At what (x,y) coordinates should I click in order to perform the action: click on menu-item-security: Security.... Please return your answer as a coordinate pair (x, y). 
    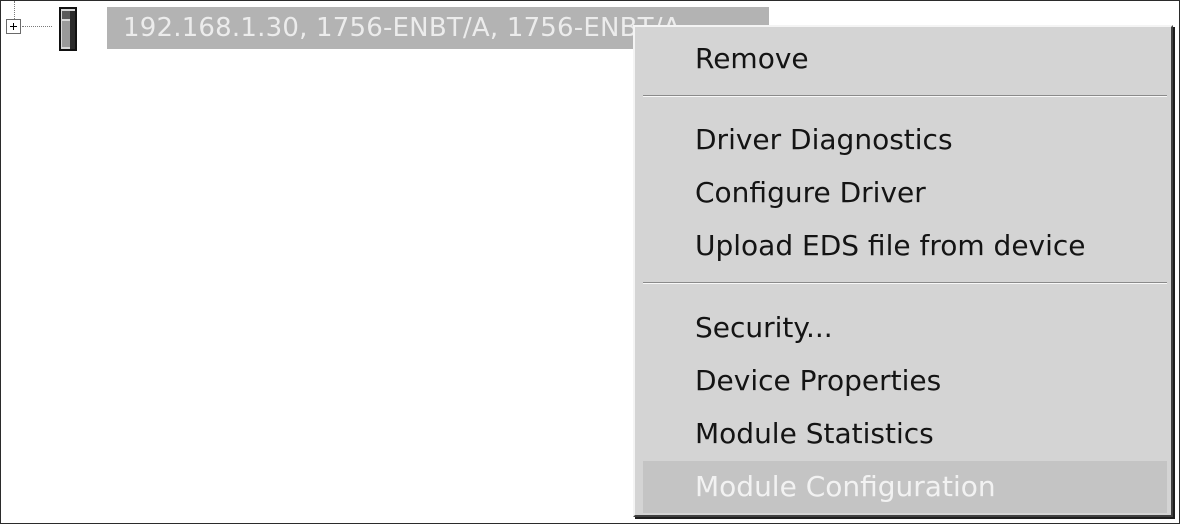
    Looking at the image, I should click on (905, 328).